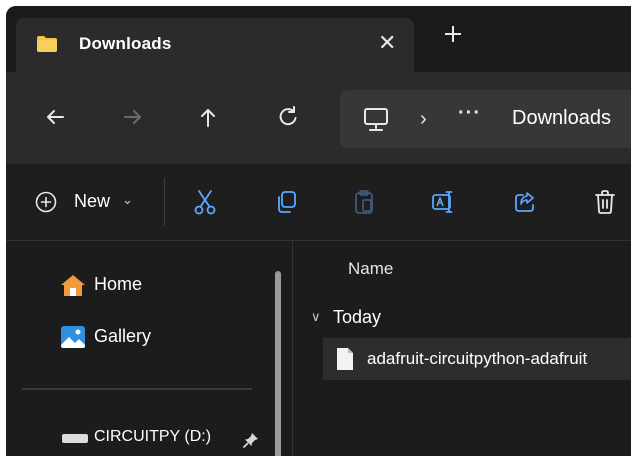  Describe the element at coordinates (561, 118) in the screenshot. I see `breadcrumb-current: Downloads` at that location.